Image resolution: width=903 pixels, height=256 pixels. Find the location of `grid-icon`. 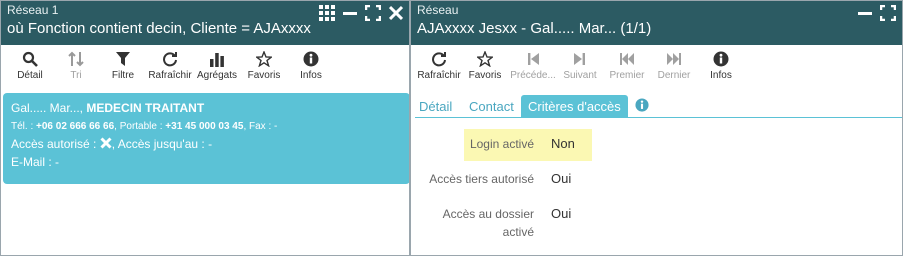

grid-icon is located at coordinates (327, 13).